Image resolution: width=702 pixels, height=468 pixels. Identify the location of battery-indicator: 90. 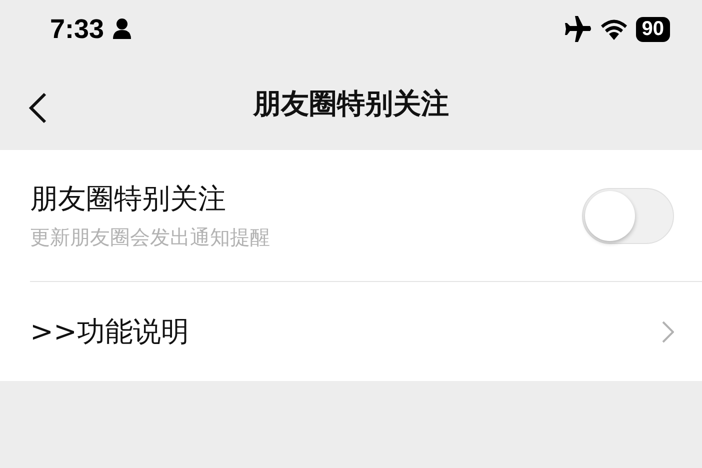
(653, 29).